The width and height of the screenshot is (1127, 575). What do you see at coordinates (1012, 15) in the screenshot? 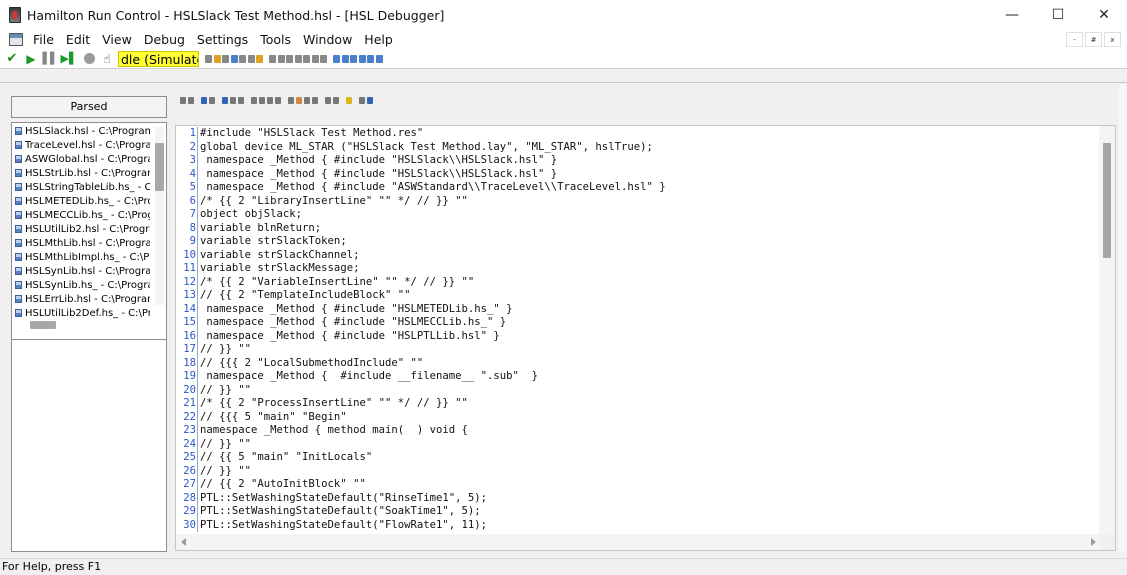
I see `minimize-button: —` at bounding box center [1012, 15].